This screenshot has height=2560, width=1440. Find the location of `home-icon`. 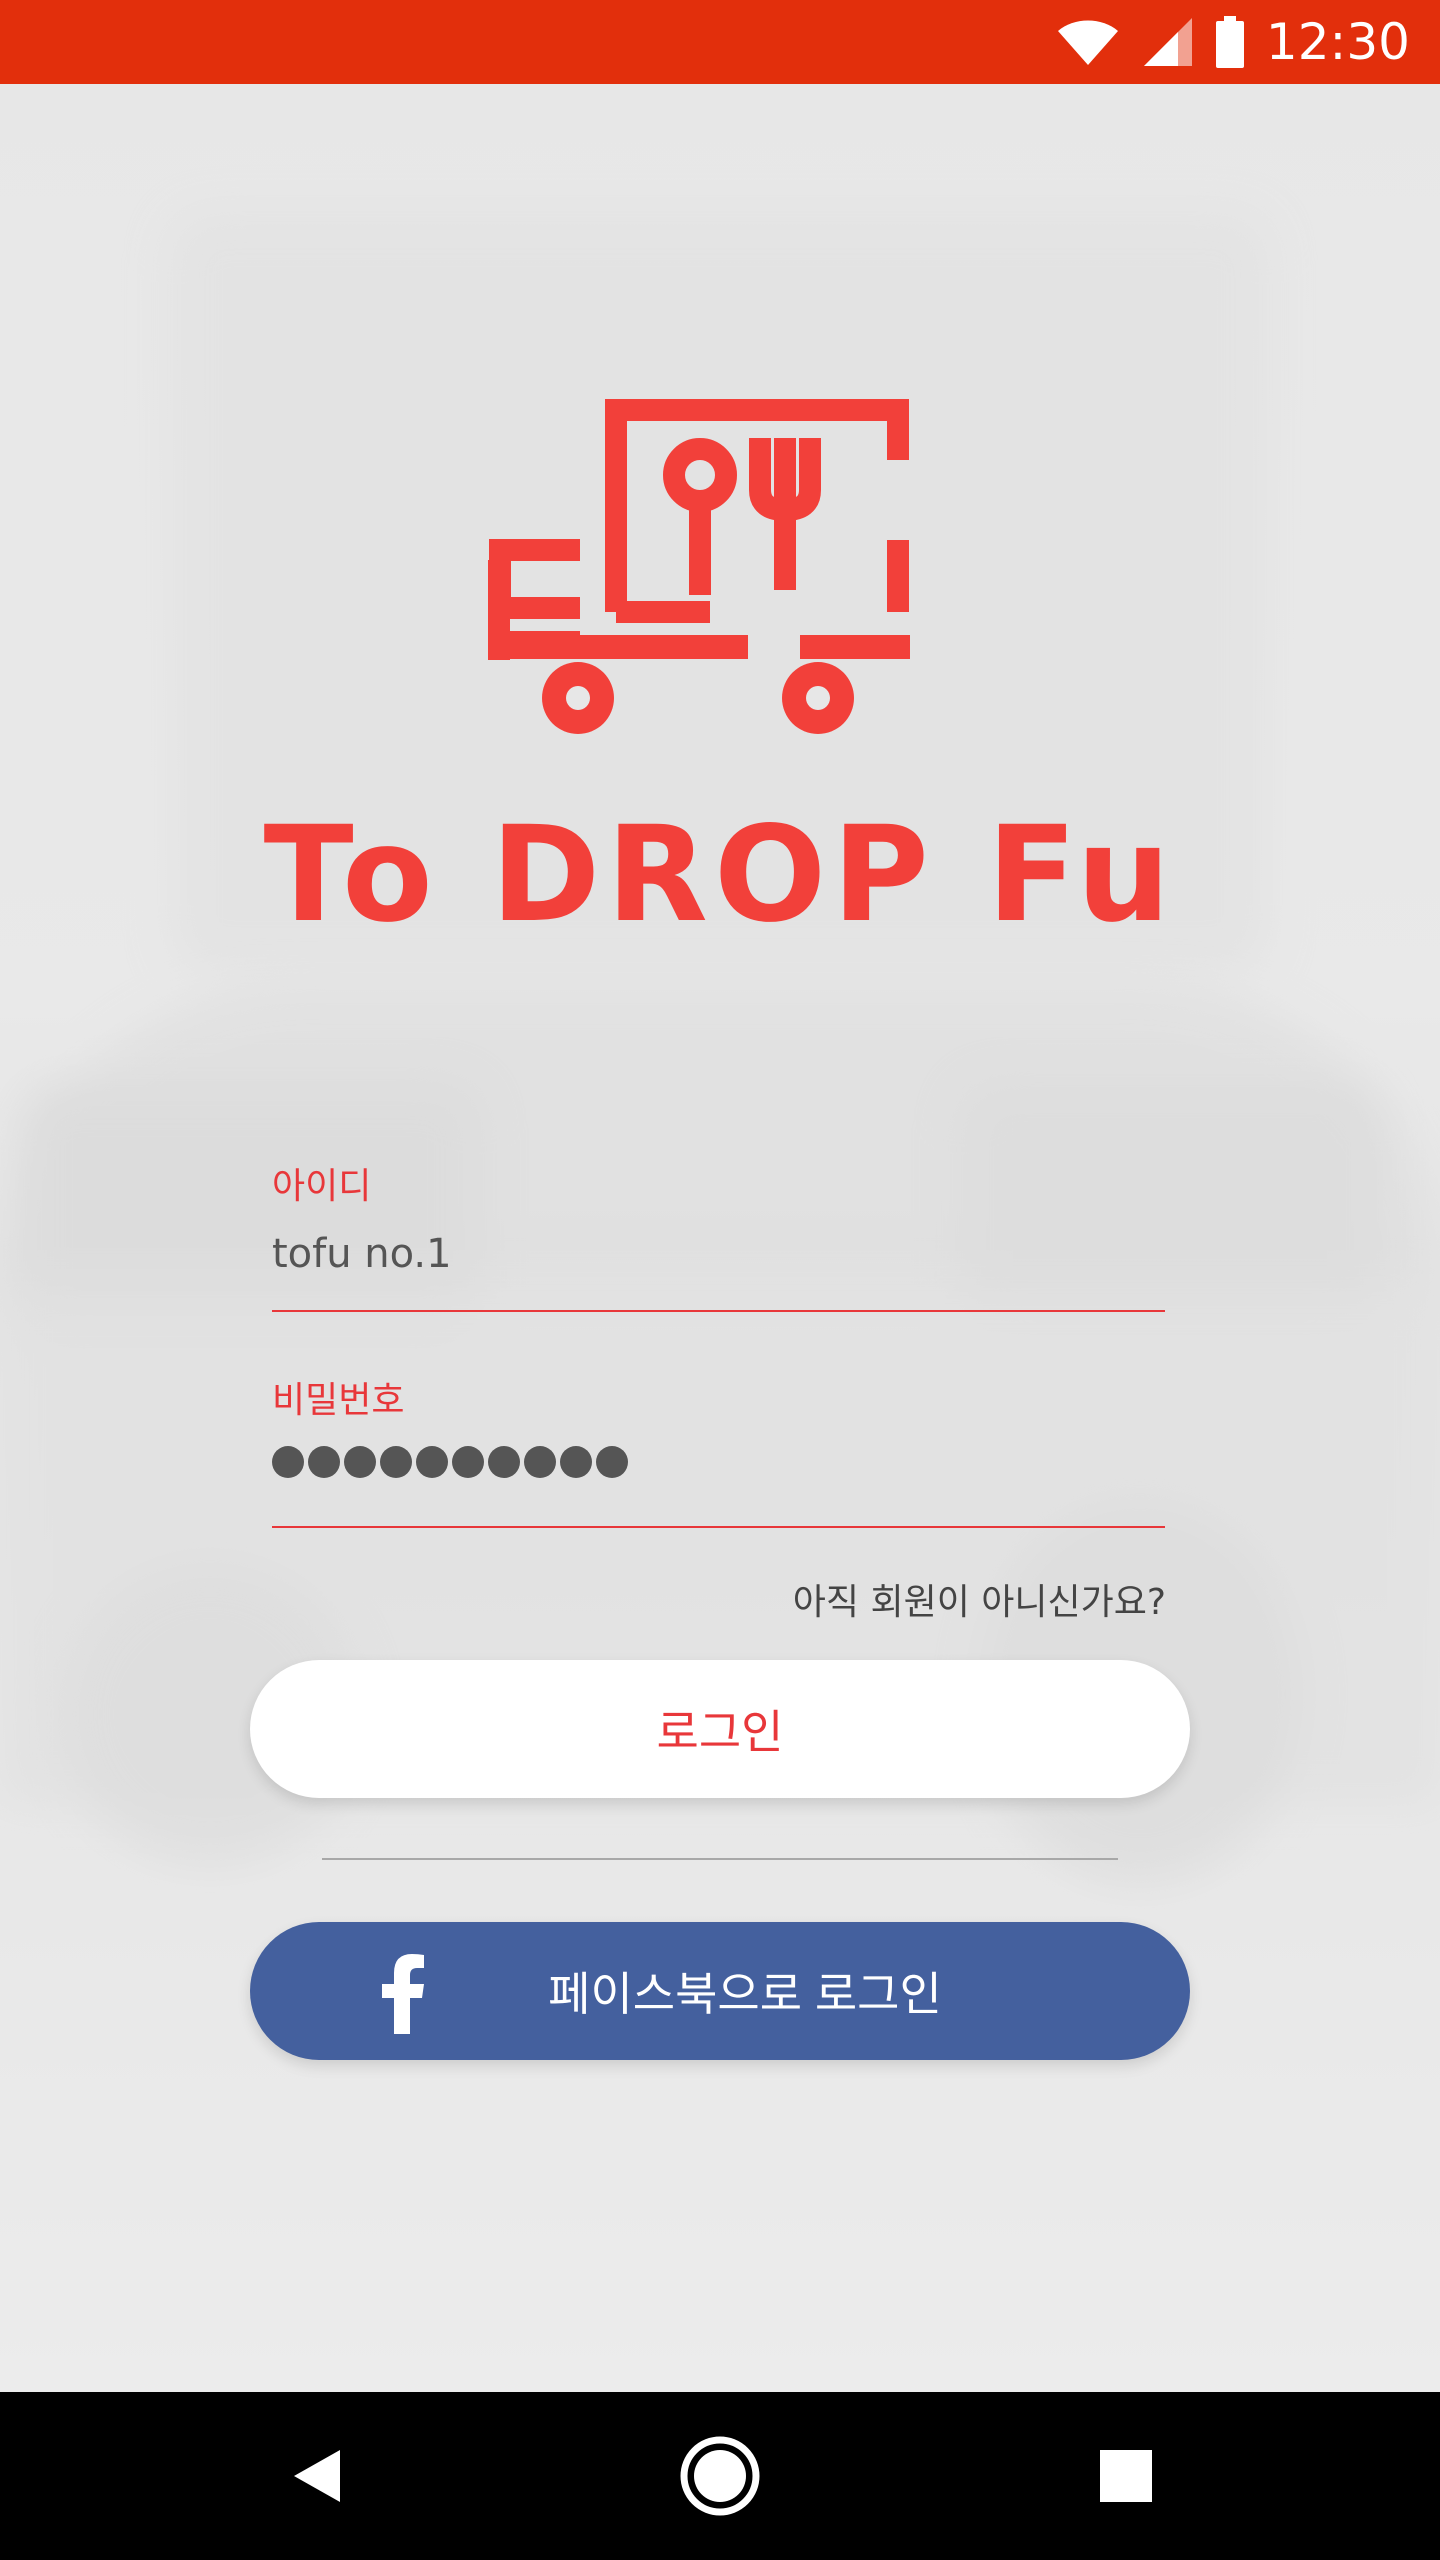

home-icon is located at coordinates (720, 2476).